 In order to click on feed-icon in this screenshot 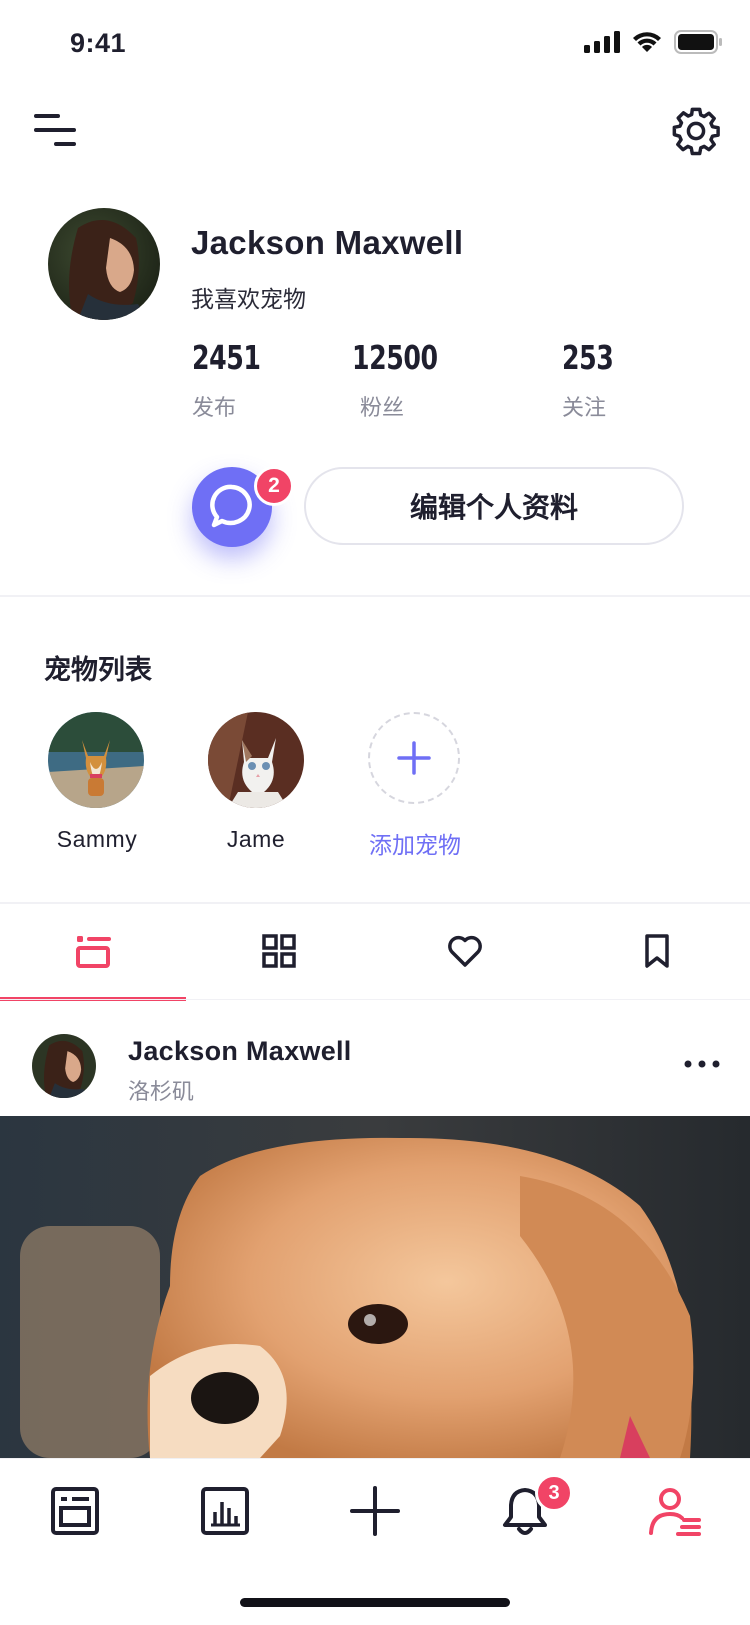, I will do `click(75, 1511)`.